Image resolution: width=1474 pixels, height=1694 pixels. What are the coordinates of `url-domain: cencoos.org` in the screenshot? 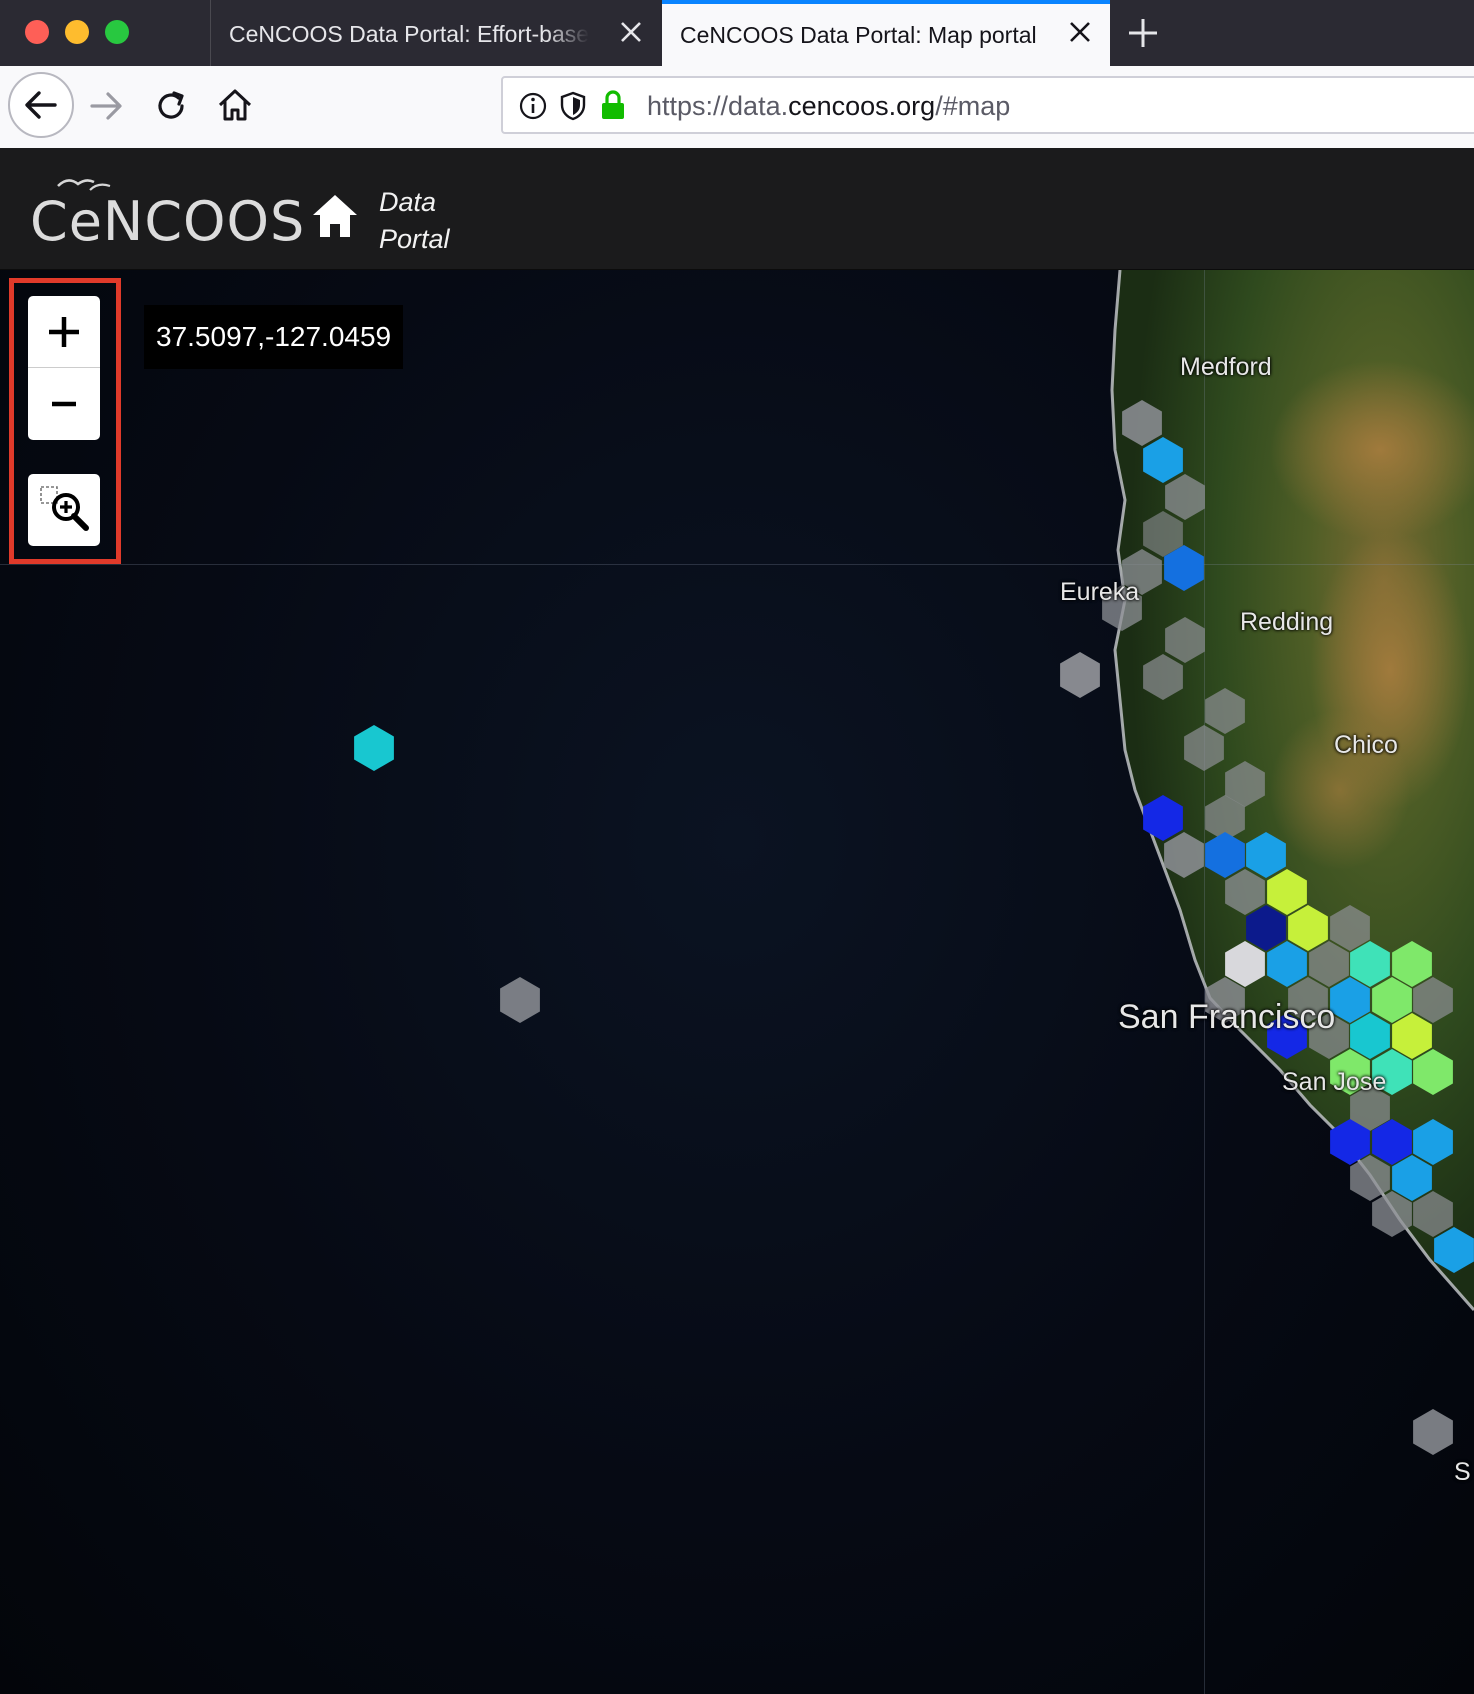 It's located at (862, 106).